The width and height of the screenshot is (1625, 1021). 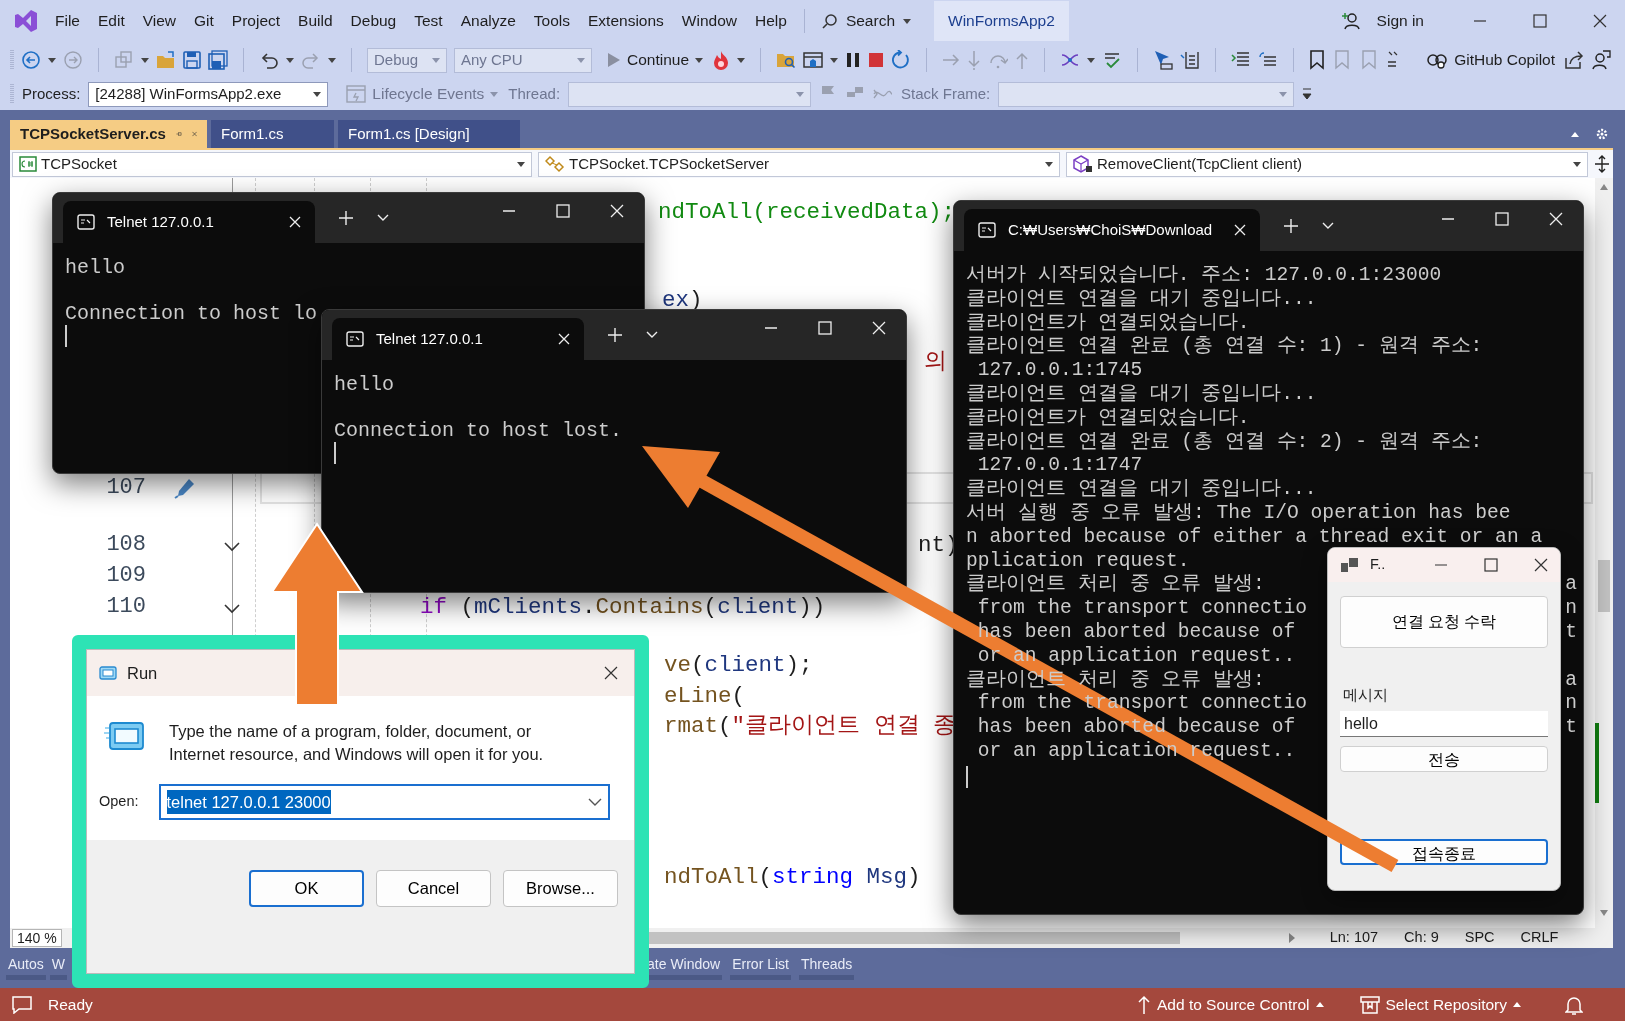 I want to click on menu-item: Tools, so click(x=552, y=21).